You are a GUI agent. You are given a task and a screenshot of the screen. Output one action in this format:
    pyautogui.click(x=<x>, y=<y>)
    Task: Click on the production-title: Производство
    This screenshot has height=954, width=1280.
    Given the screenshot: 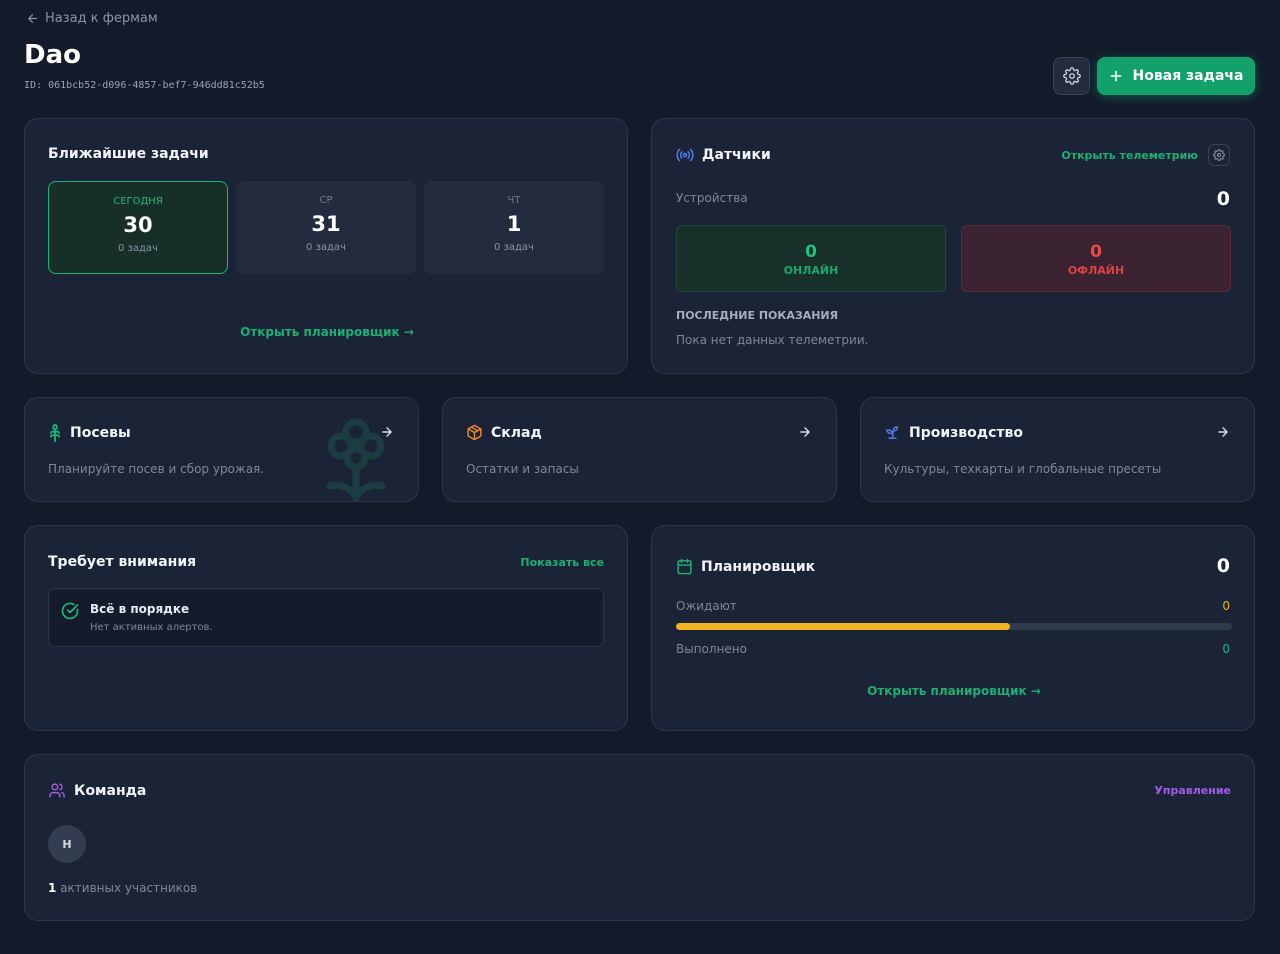 What is the action you would take?
    pyautogui.click(x=966, y=432)
    